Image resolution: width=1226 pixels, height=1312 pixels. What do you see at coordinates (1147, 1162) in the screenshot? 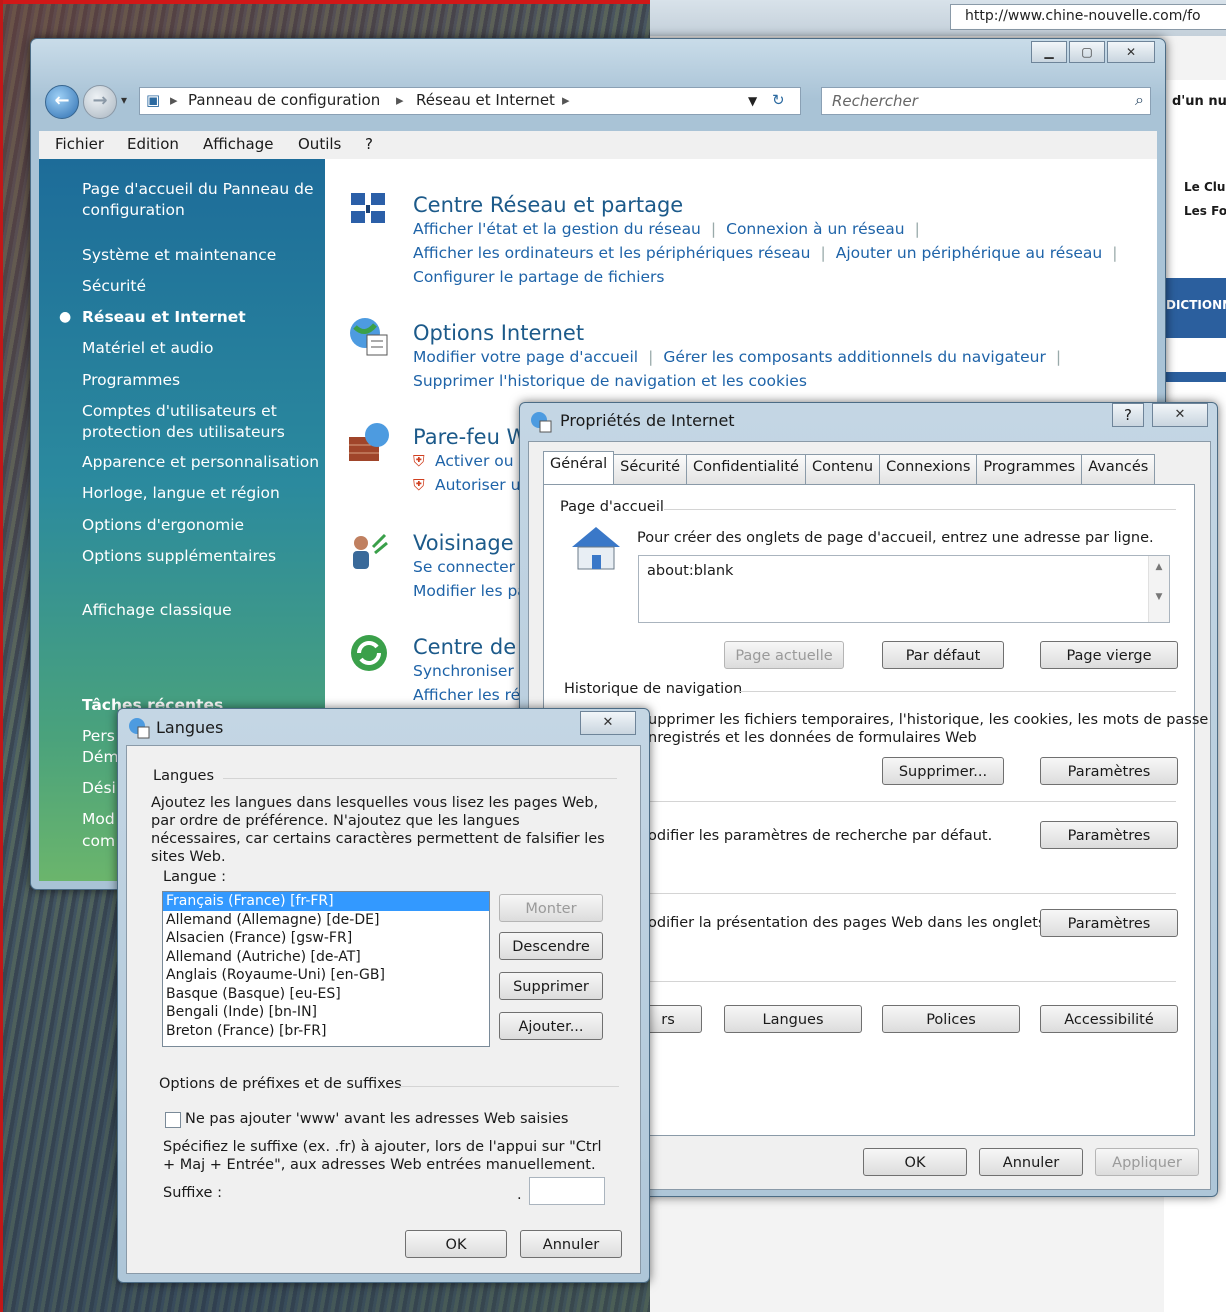
I see `apply-button: Appliquer` at bounding box center [1147, 1162].